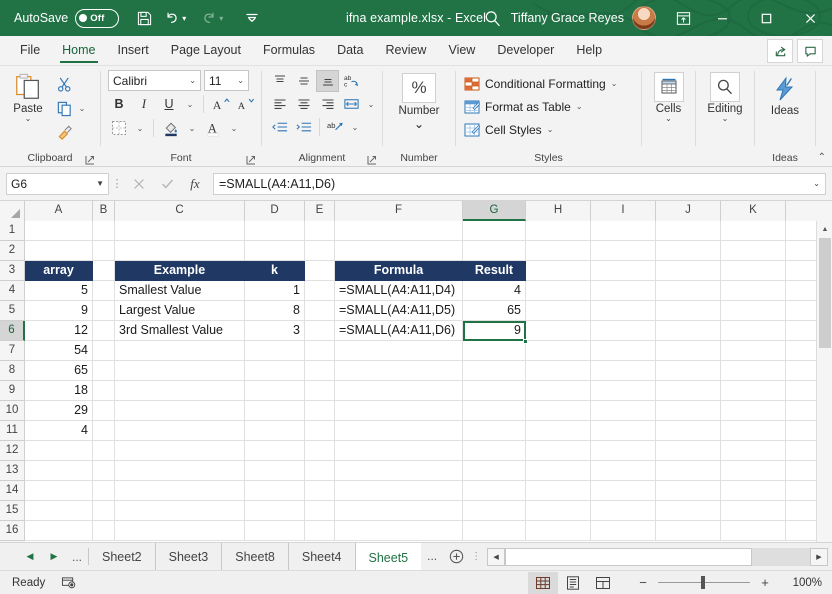 This screenshot has width=832, height=594. What do you see at coordinates (753, 411) in the screenshot?
I see `cell-K10` at bounding box center [753, 411].